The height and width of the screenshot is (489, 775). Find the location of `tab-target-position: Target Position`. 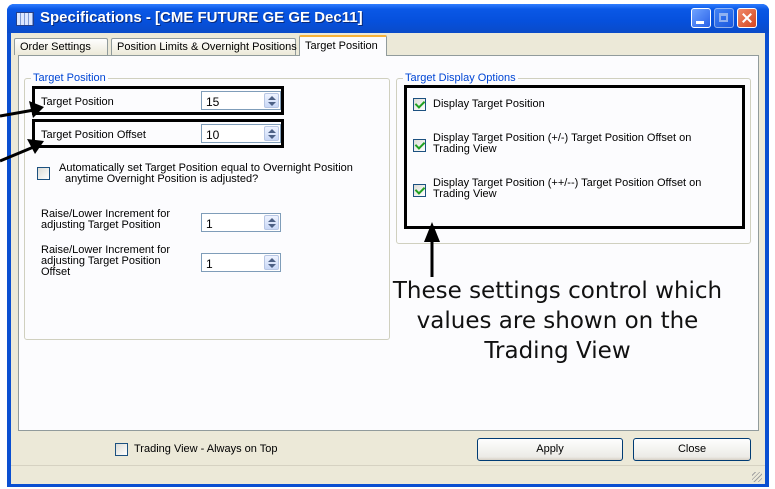

tab-target-position: Target Position is located at coordinates (343, 45).